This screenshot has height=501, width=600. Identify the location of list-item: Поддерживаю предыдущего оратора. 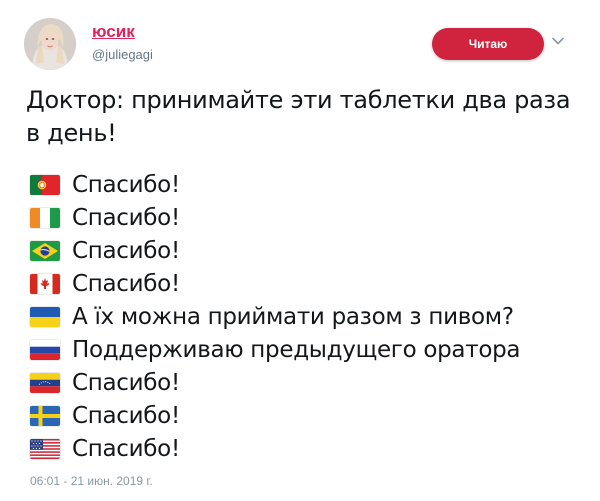
(275, 350).